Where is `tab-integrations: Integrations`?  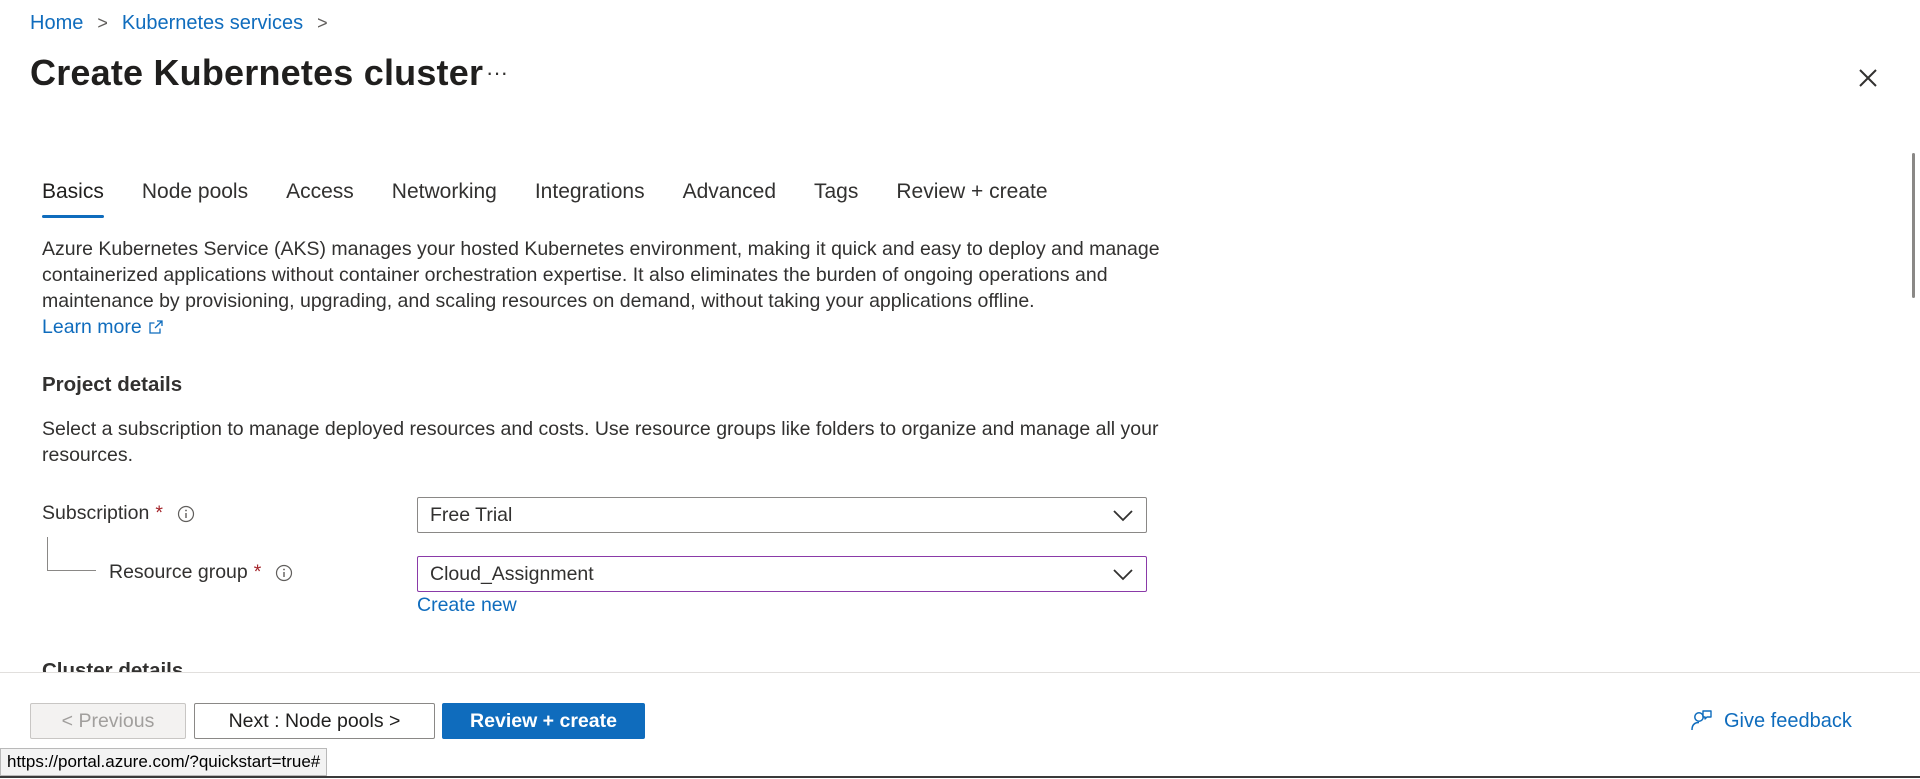 tab-integrations: Integrations is located at coordinates (590, 199).